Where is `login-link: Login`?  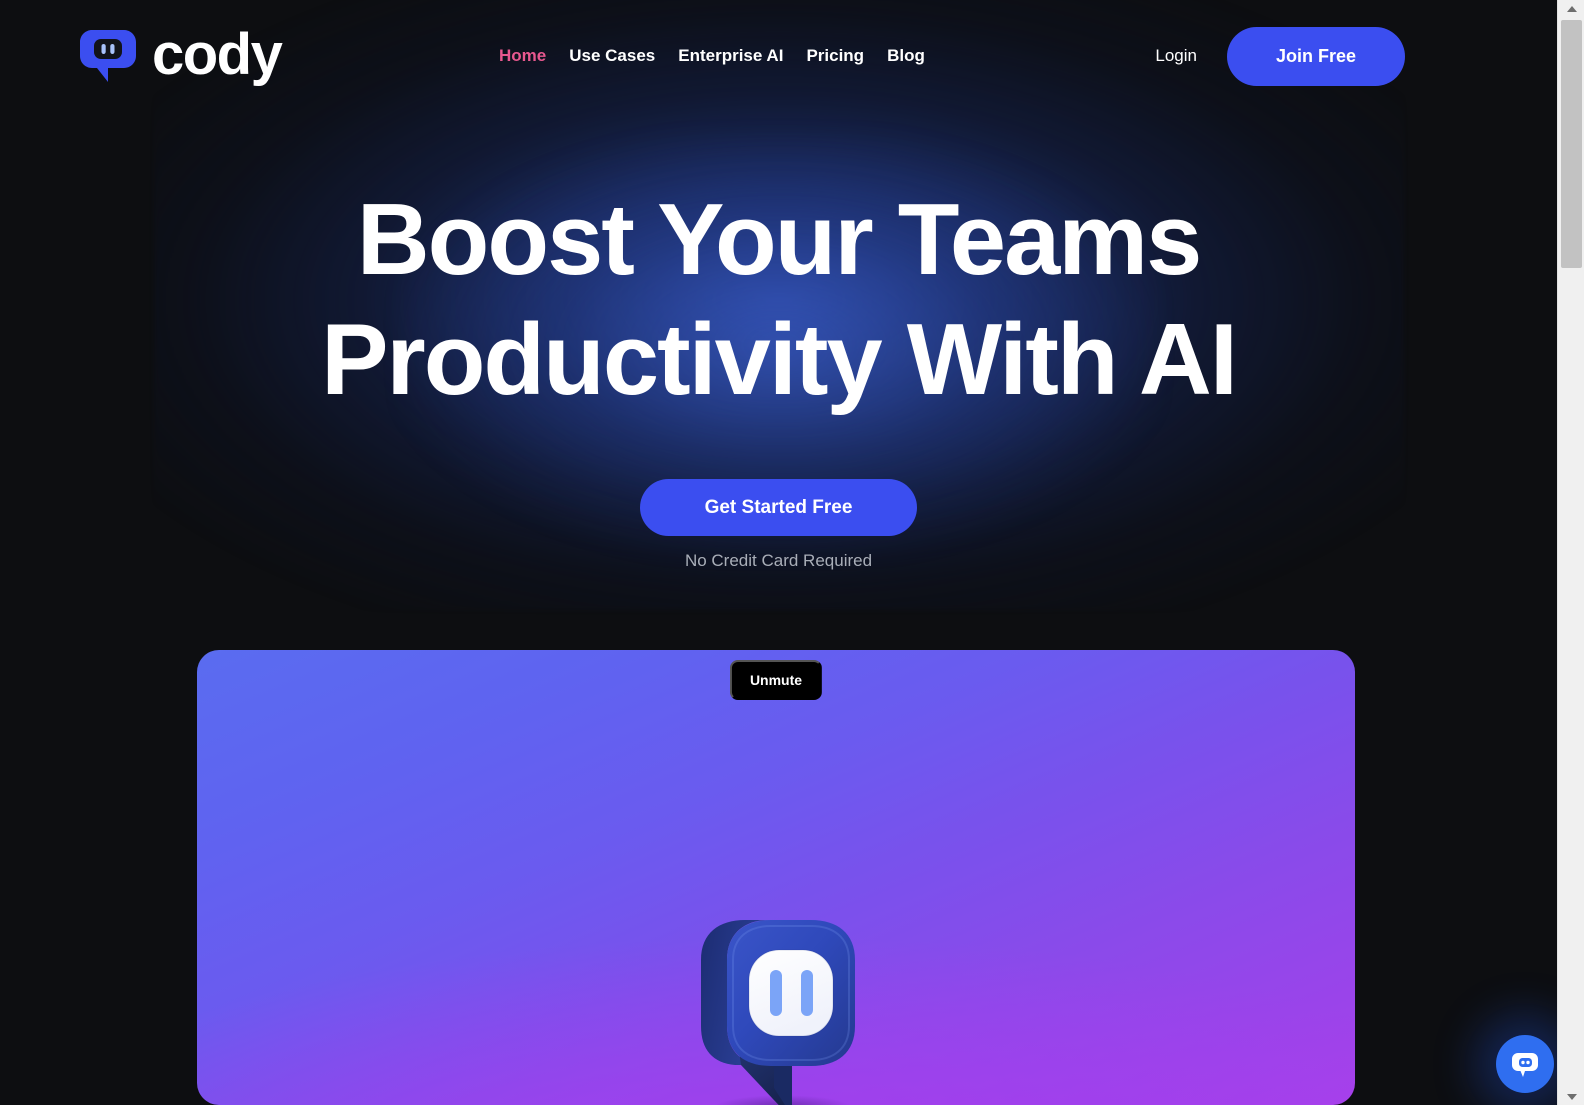
login-link: Login is located at coordinates (1176, 56).